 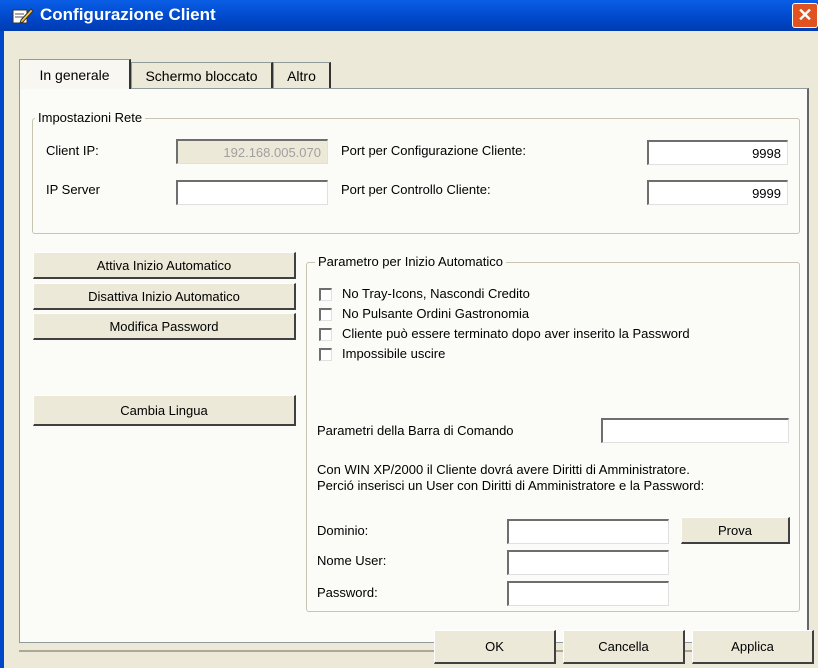 What do you see at coordinates (347, 592) in the screenshot?
I see `password-label: Password:` at bounding box center [347, 592].